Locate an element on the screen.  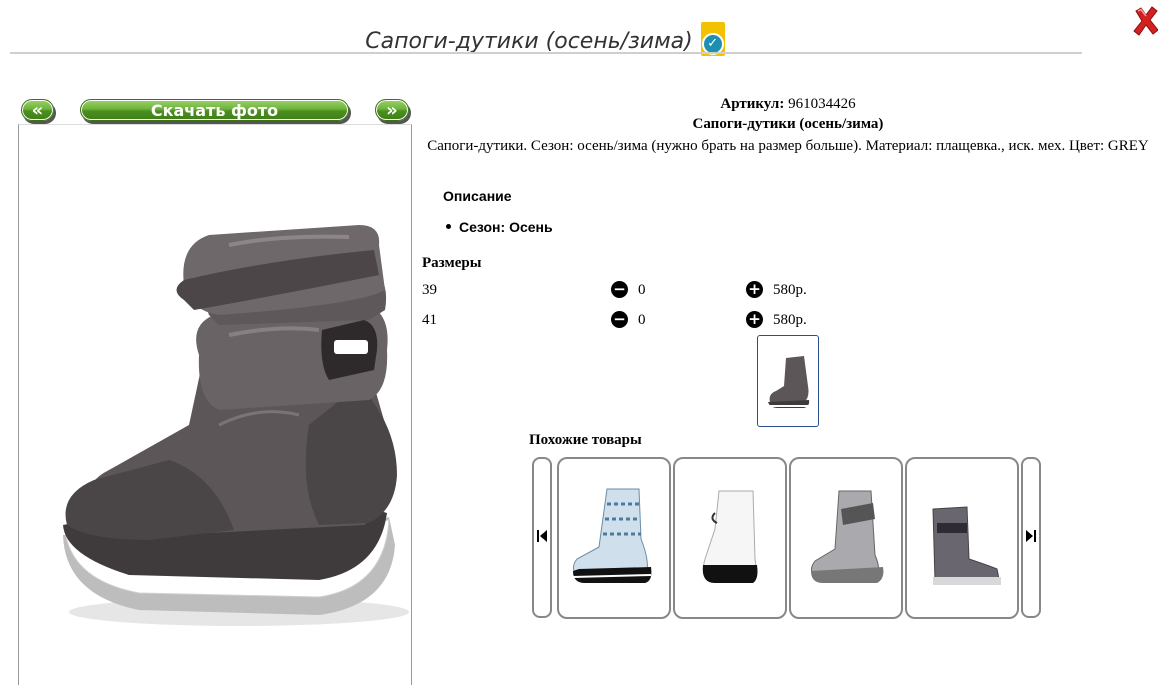
page-title: Сапоги-дутики (осень/зима) ✓ is located at coordinates (545, 39).